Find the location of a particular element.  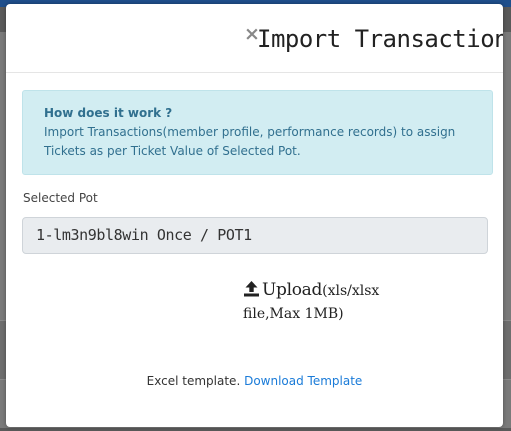

selected-pot-field: 1-lm3n9bl8win Once / POT1 is located at coordinates (255, 235).